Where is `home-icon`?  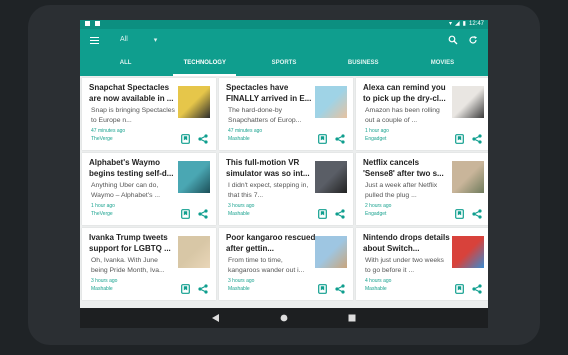 home-icon is located at coordinates (284, 318).